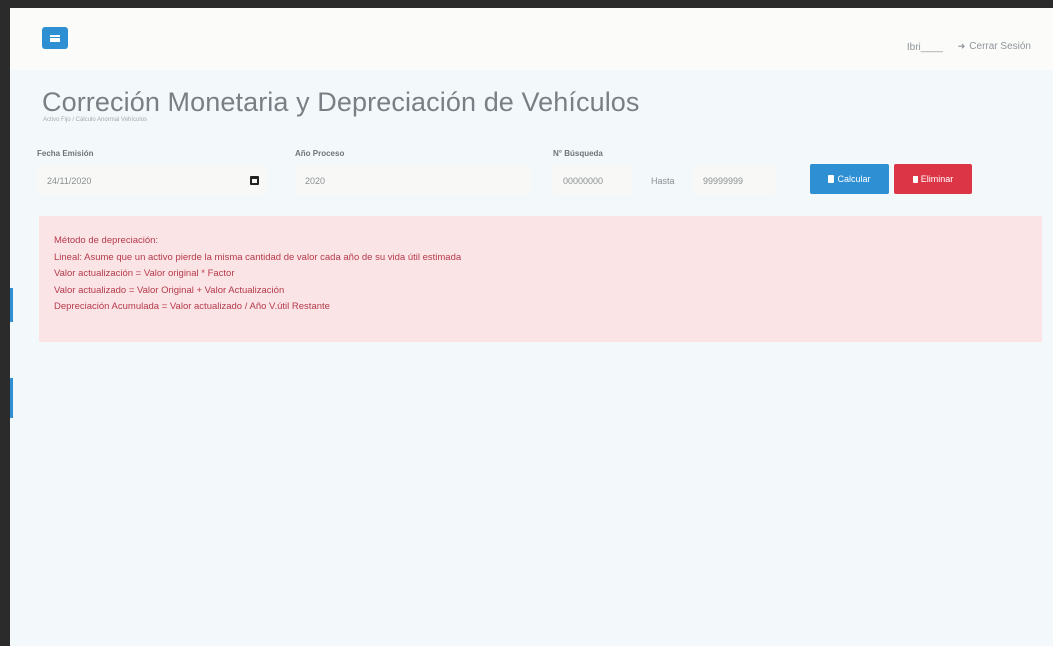 The width and height of the screenshot is (1053, 646). I want to click on eliminar-button: Eliminar, so click(933, 179).